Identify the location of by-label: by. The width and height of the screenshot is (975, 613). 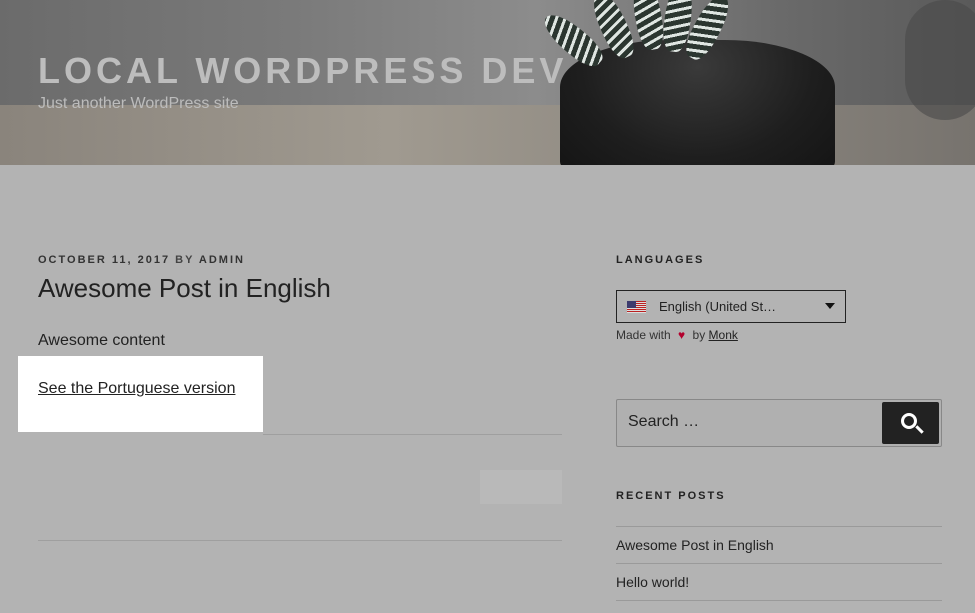
(699, 335).